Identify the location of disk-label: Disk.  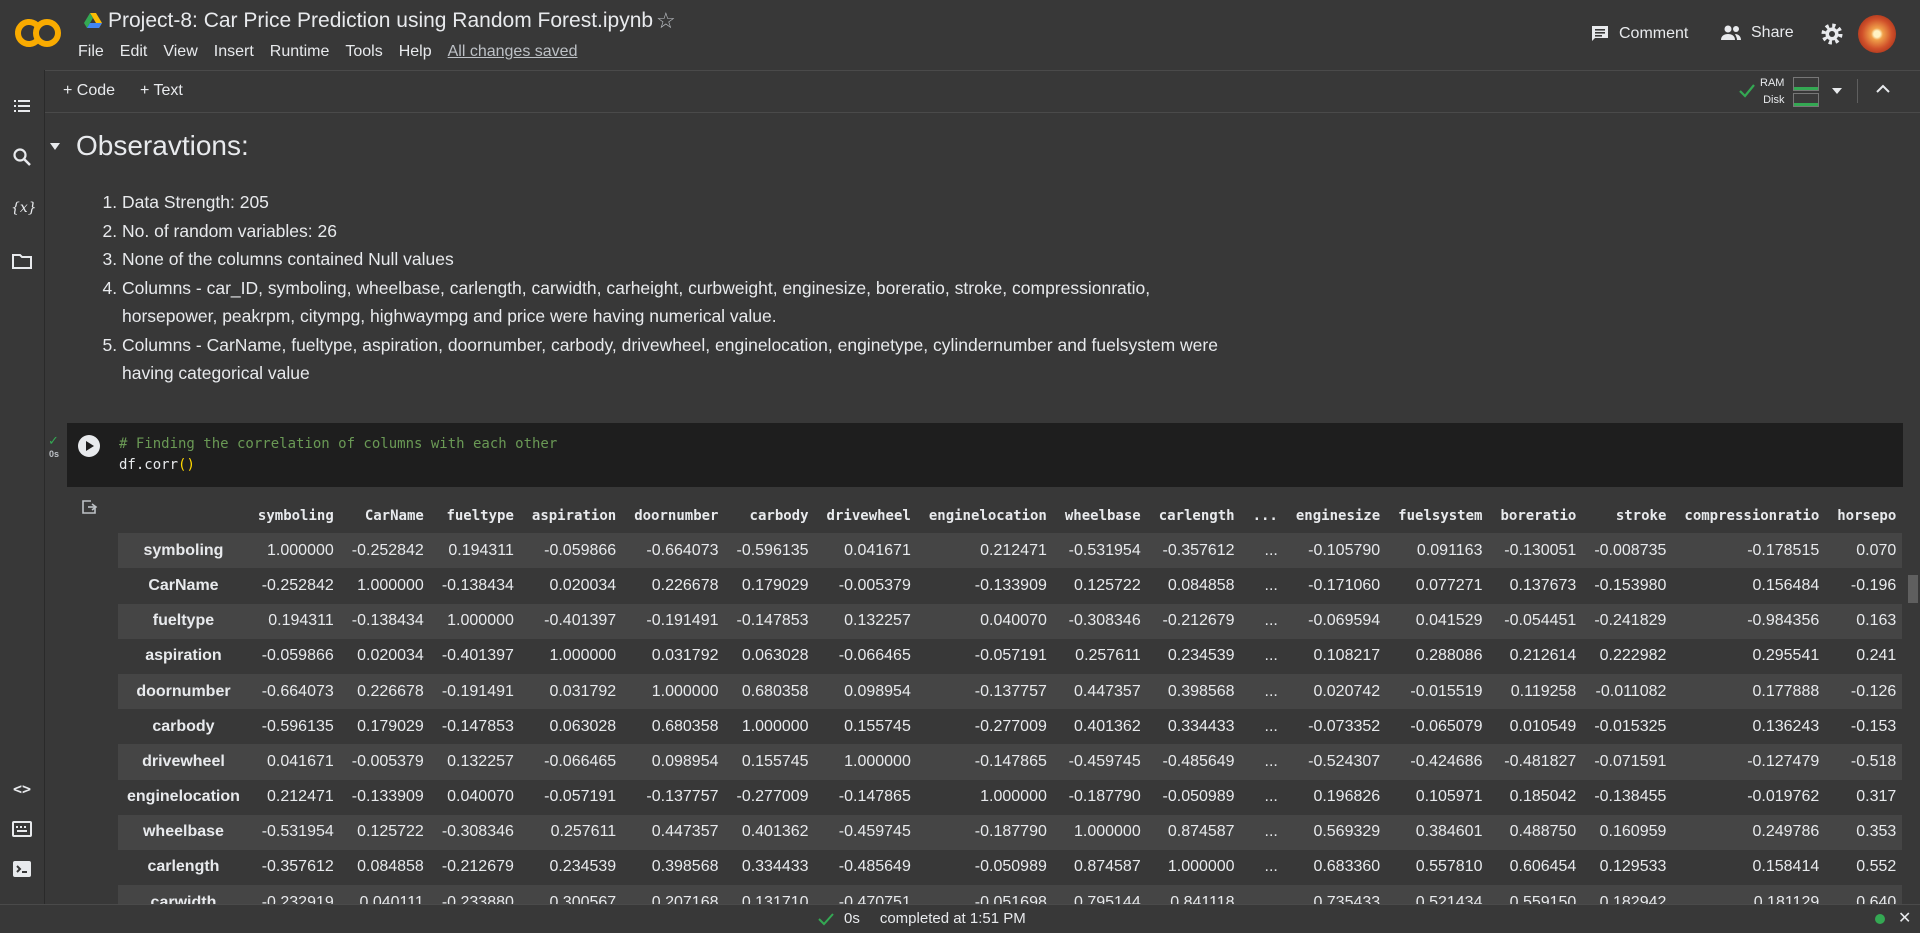
(1774, 100).